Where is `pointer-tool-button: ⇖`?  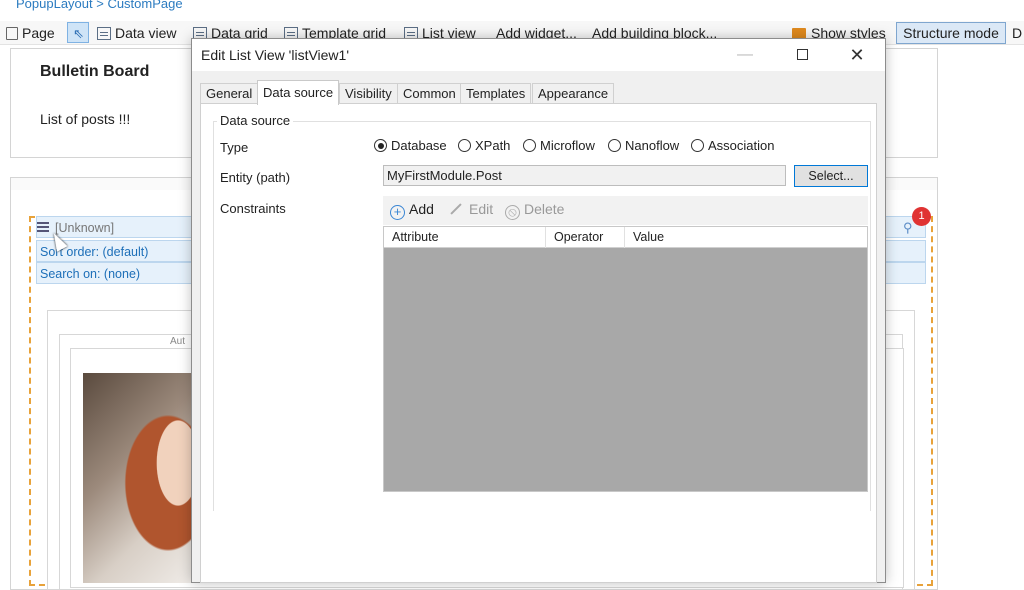 pointer-tool-button: ⇖ is located at coordinates (78, 32).